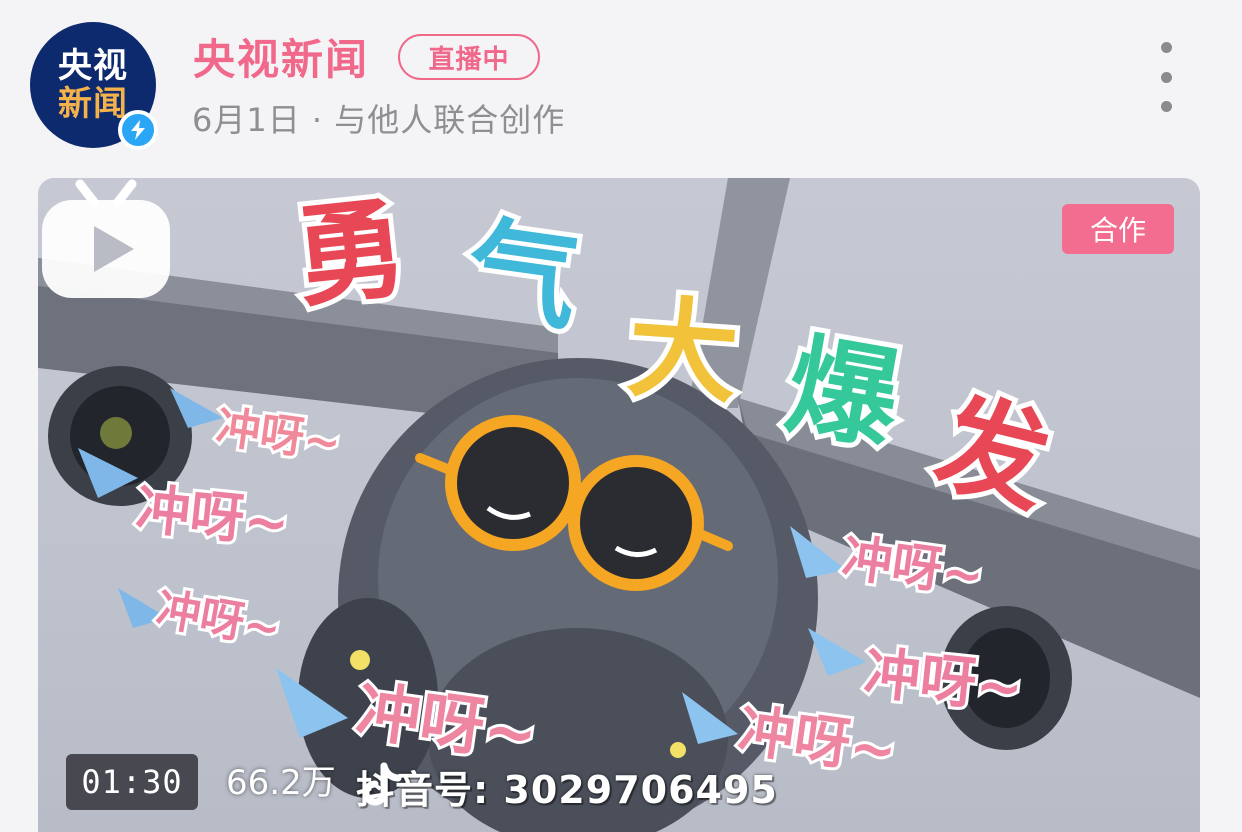  Describe the element at coordinates (93, 104) in the screenshot. I see `avatar-text-line2: 新闻` at that location.